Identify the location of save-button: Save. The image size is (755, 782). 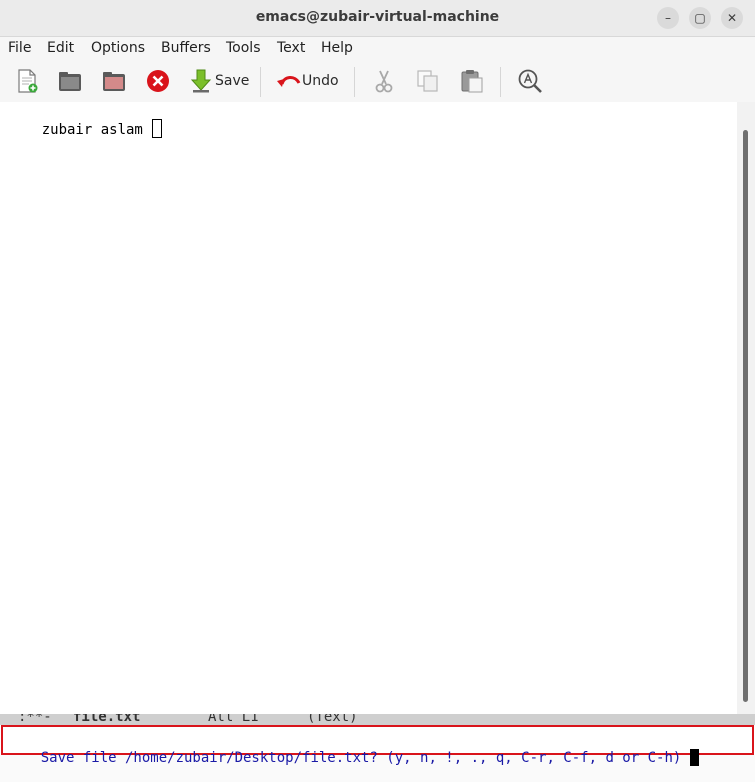
(219, 81).